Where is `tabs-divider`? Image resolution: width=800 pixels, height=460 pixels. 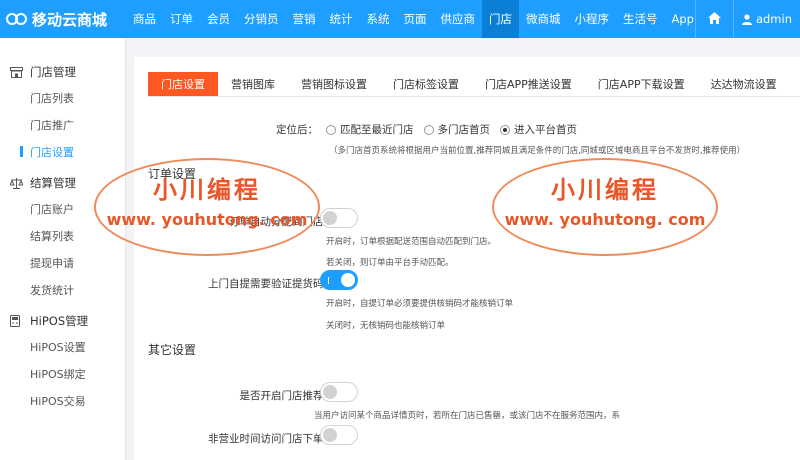 tabs-divider is located at coordinates (474, 96).